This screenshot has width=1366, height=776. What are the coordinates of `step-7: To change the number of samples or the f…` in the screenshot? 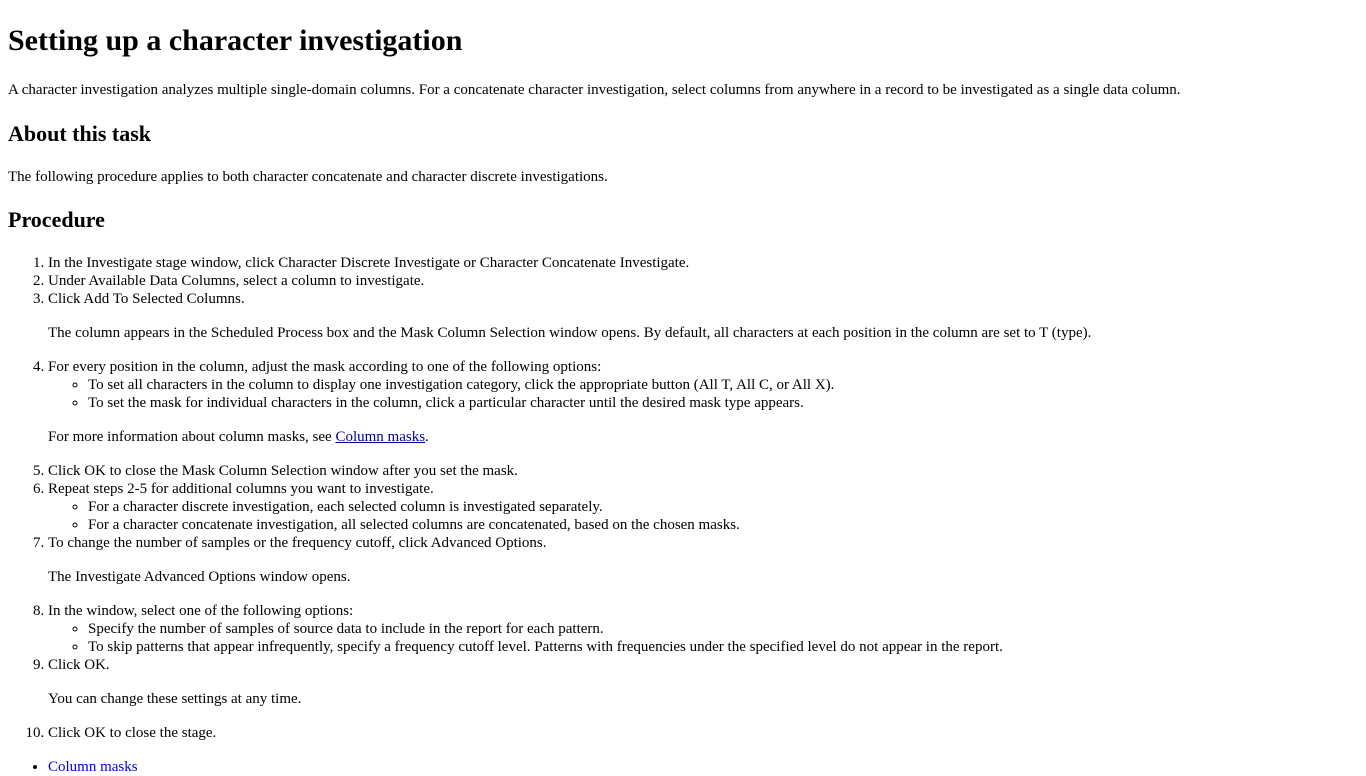 It's located at (703, 560).